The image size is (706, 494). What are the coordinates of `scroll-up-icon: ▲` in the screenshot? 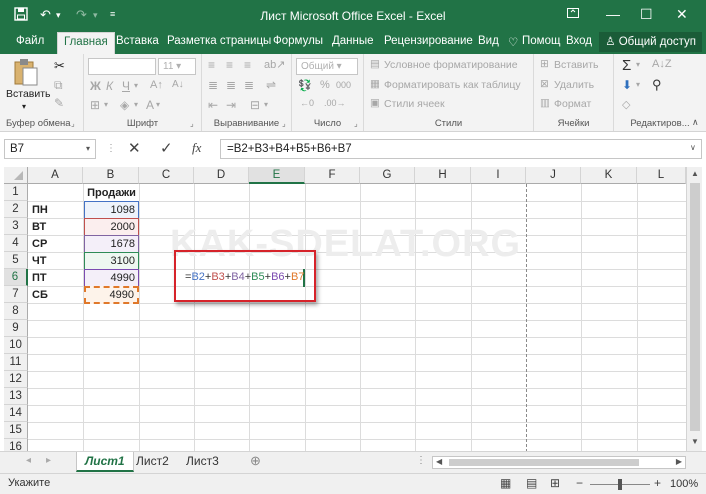 It's located at (695, 173).